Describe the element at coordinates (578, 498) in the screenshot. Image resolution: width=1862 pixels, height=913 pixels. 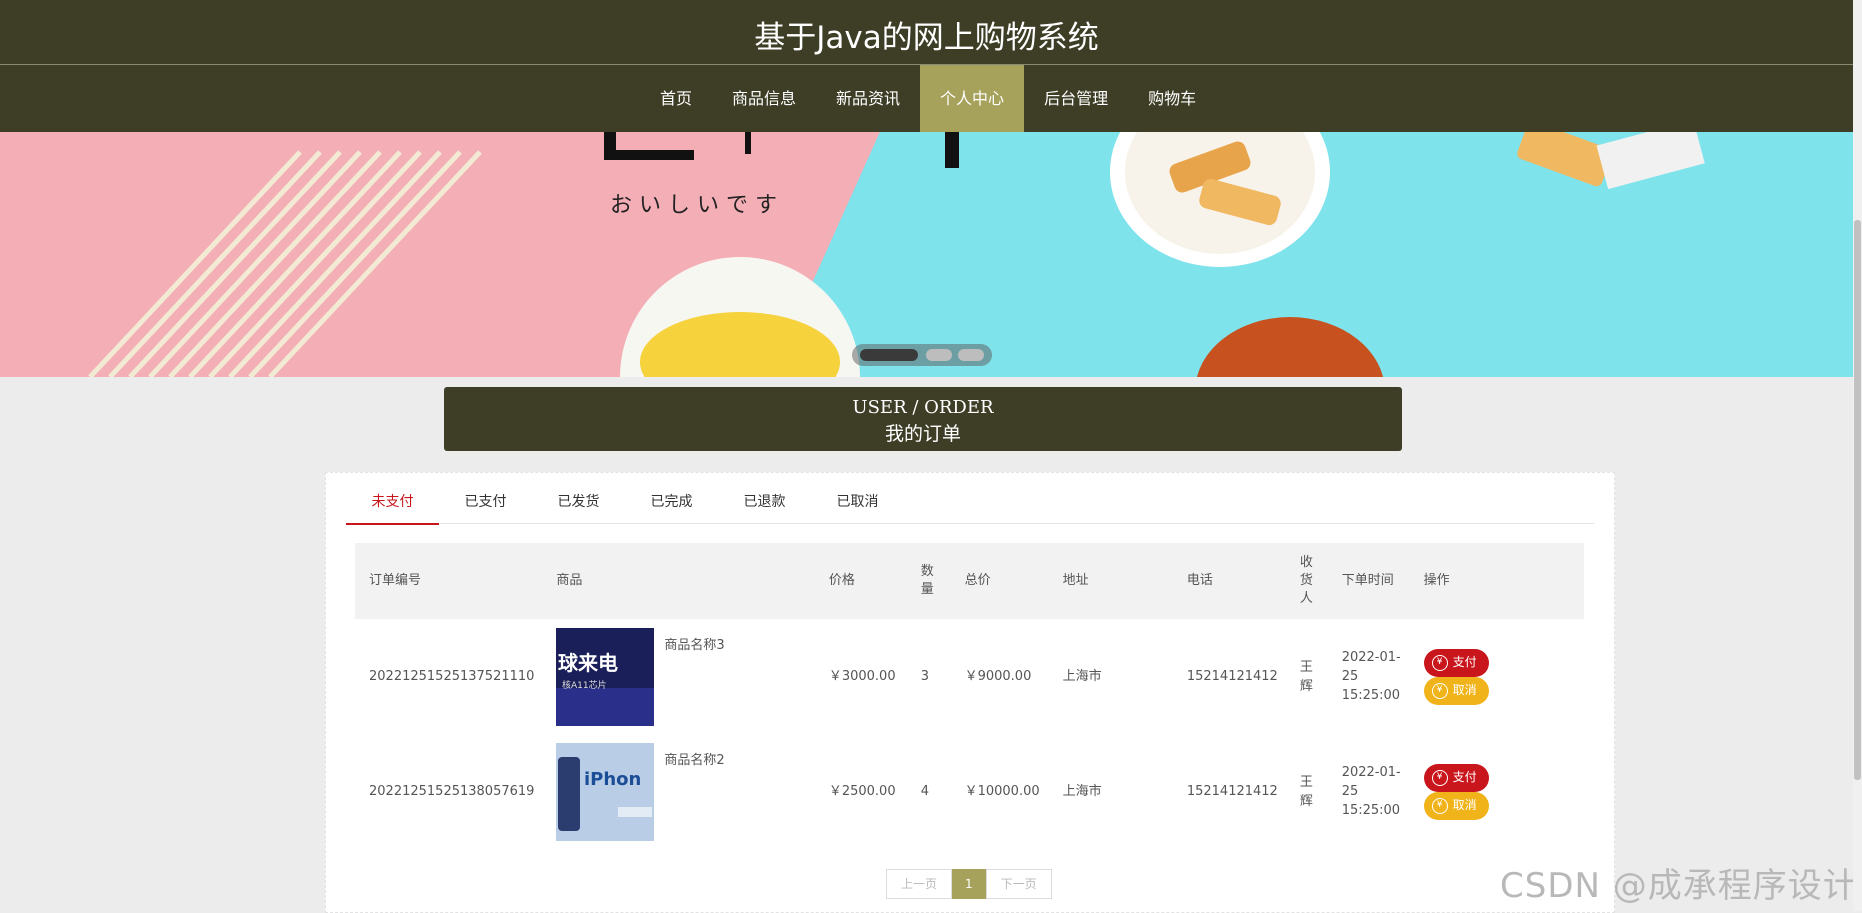
I see `tab-shipped: 已发货` at that location.